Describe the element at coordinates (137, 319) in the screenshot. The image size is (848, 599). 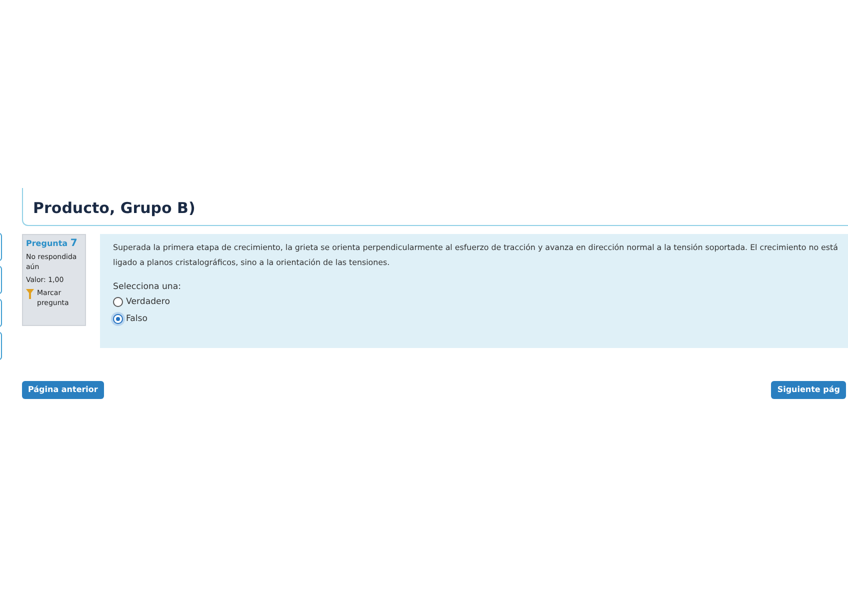
I see `option-label: Falso` at that location.